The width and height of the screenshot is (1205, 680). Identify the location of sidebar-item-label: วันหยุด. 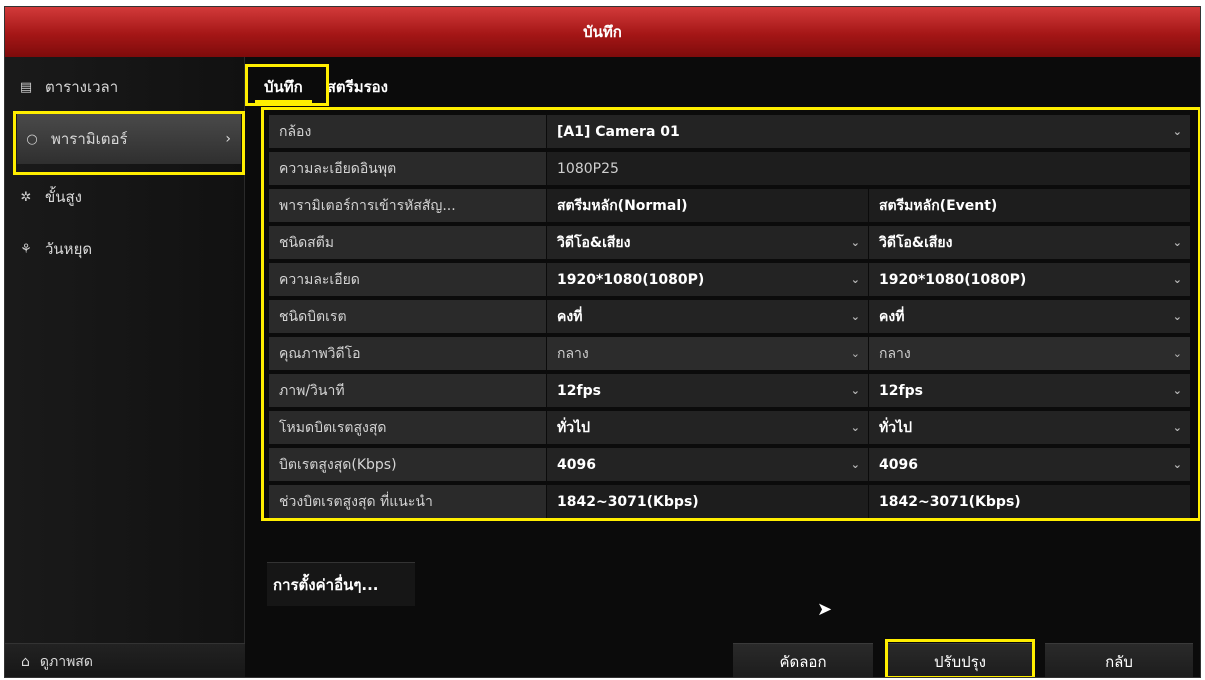
(69, 249).